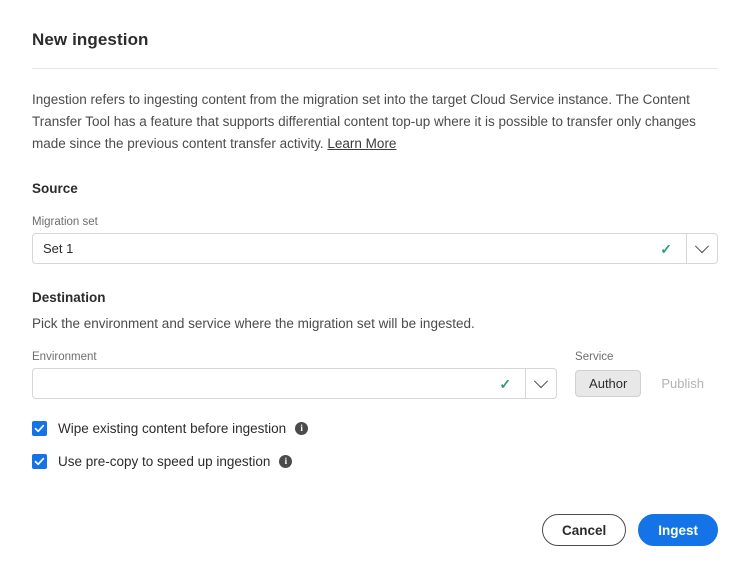 This screenshot has width=750, height=578. What do you see at coordinates (594, 357) in the screenshot?
I see `service-label: Service` at bounding box center [594, 357].